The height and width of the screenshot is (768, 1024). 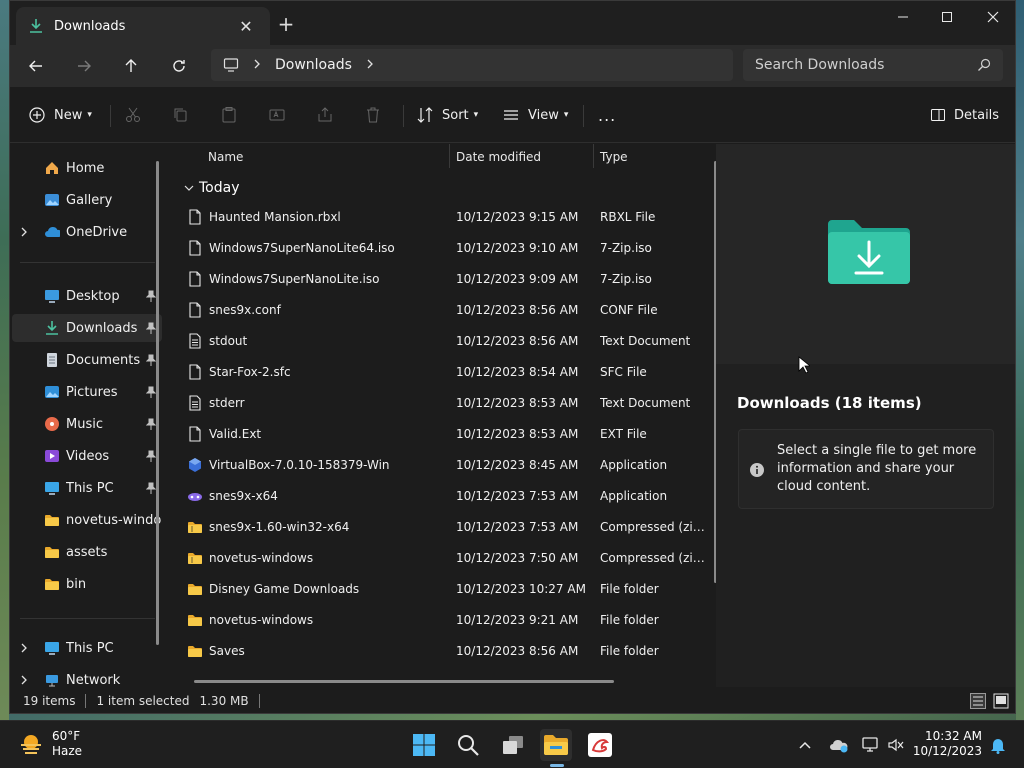 I want to click on app-icon, so click(x=600, y=745).